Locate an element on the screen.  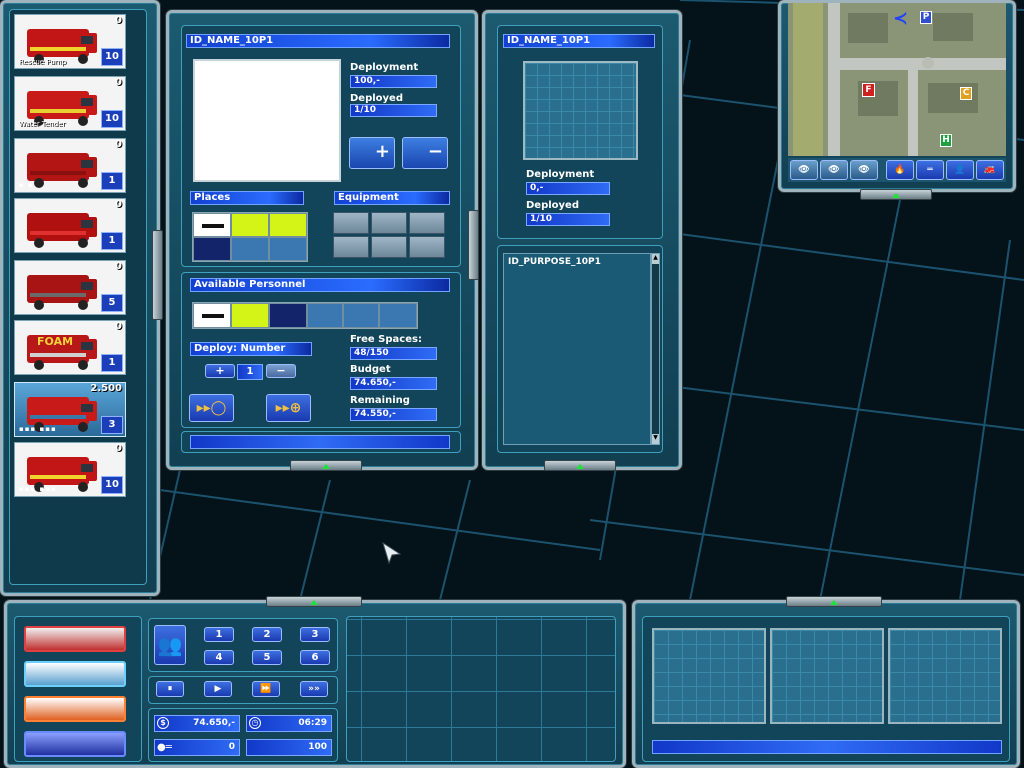
money-text: 74.650,- is located at coordinates (214, 723).